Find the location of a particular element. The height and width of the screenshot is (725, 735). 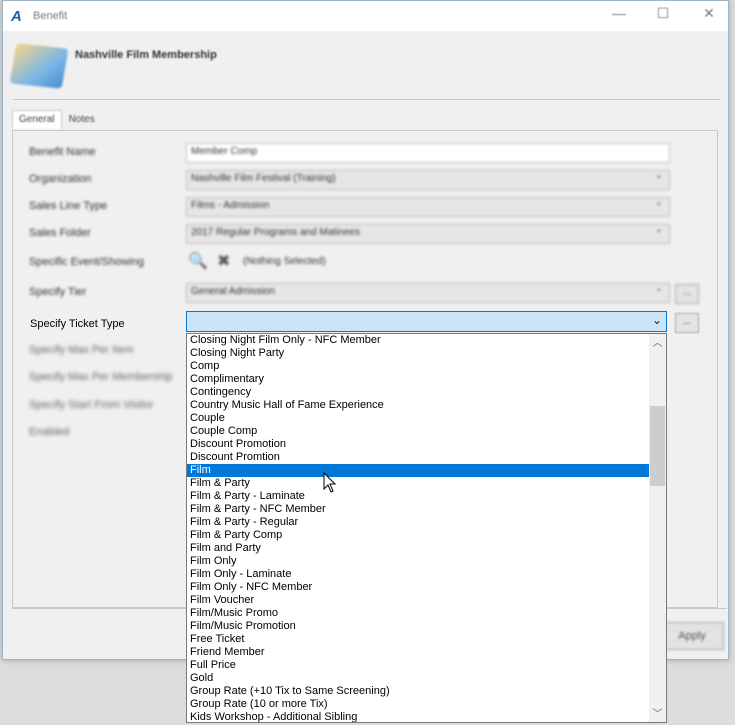

max-per-item-label: Specify Max Per Item is located at coordinates (81, 350).